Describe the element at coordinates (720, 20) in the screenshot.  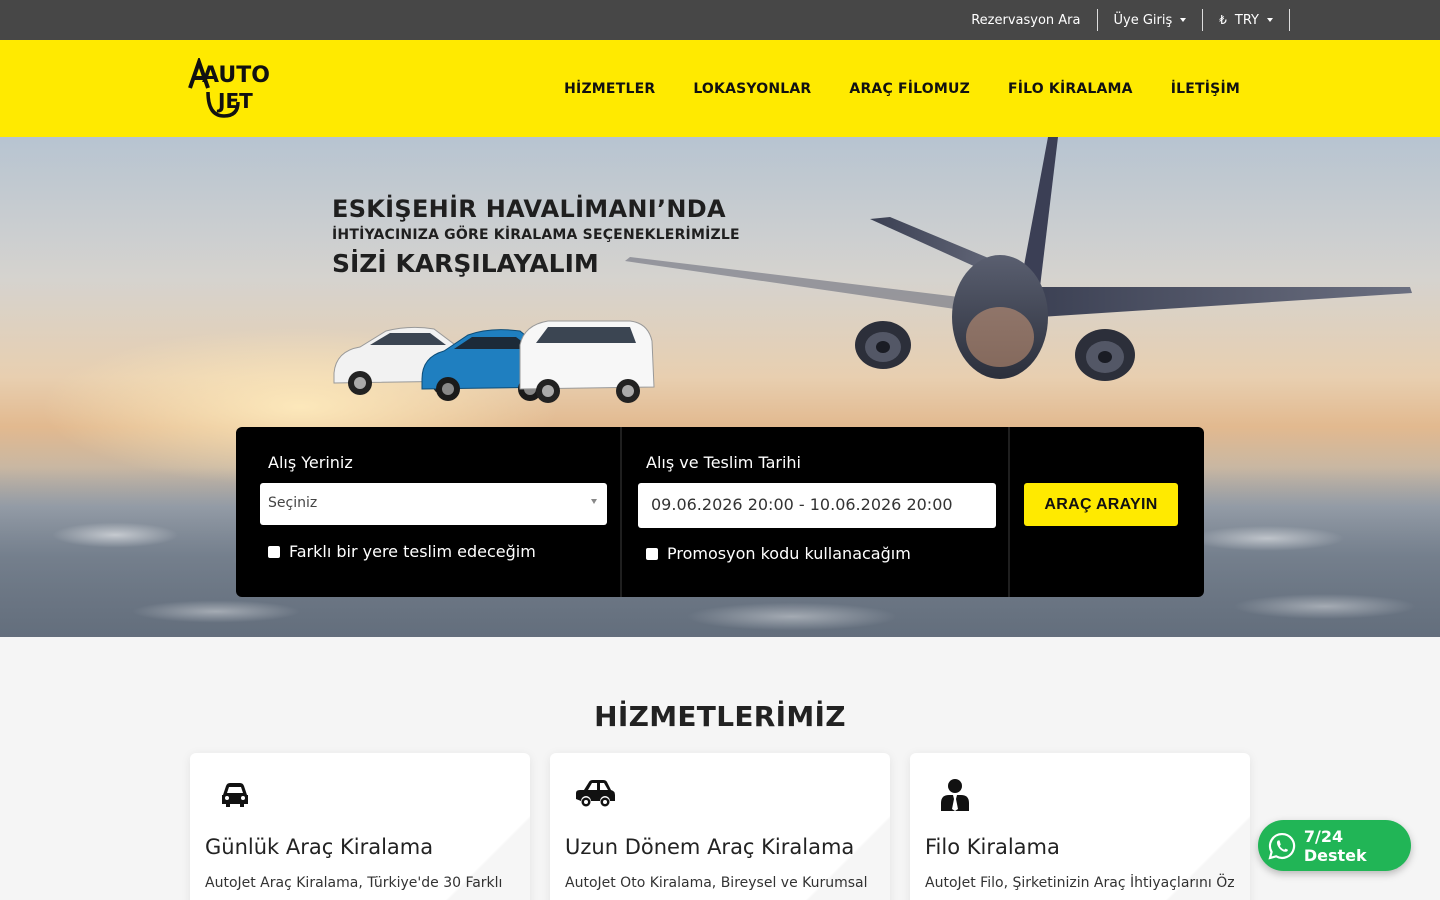
I see `top-bar: Rezervasyon Ara Üye Giriş ₺ TRY` at that location.